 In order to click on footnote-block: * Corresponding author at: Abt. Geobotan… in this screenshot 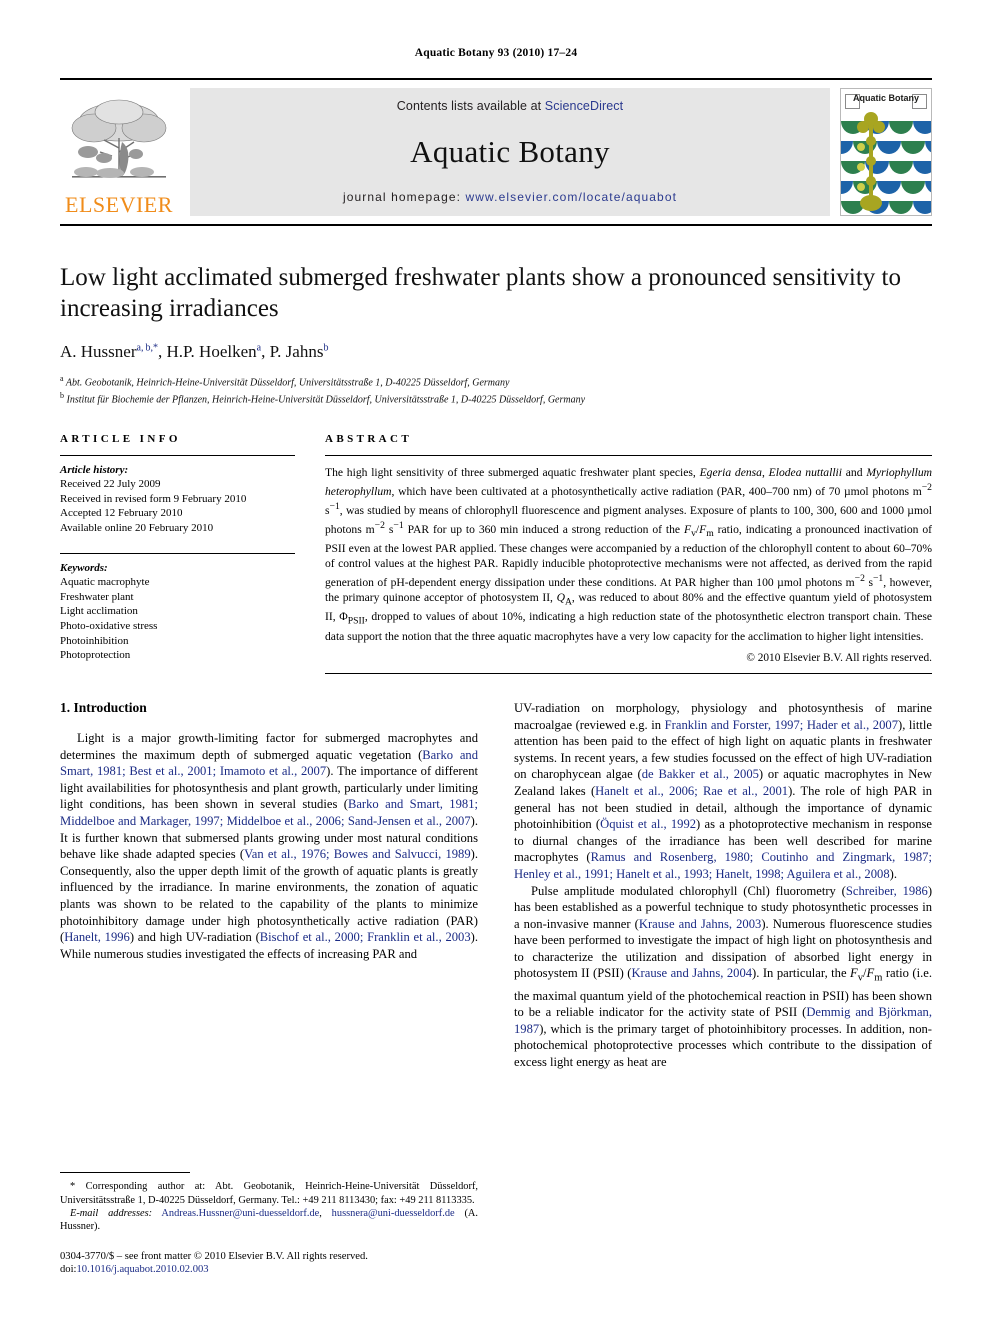, I will do `click(269, 1224)`.